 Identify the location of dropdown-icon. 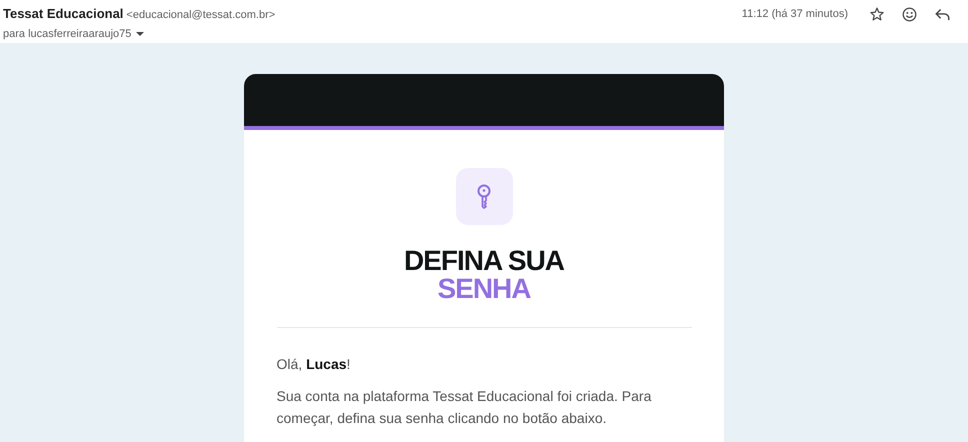
(140, 33).